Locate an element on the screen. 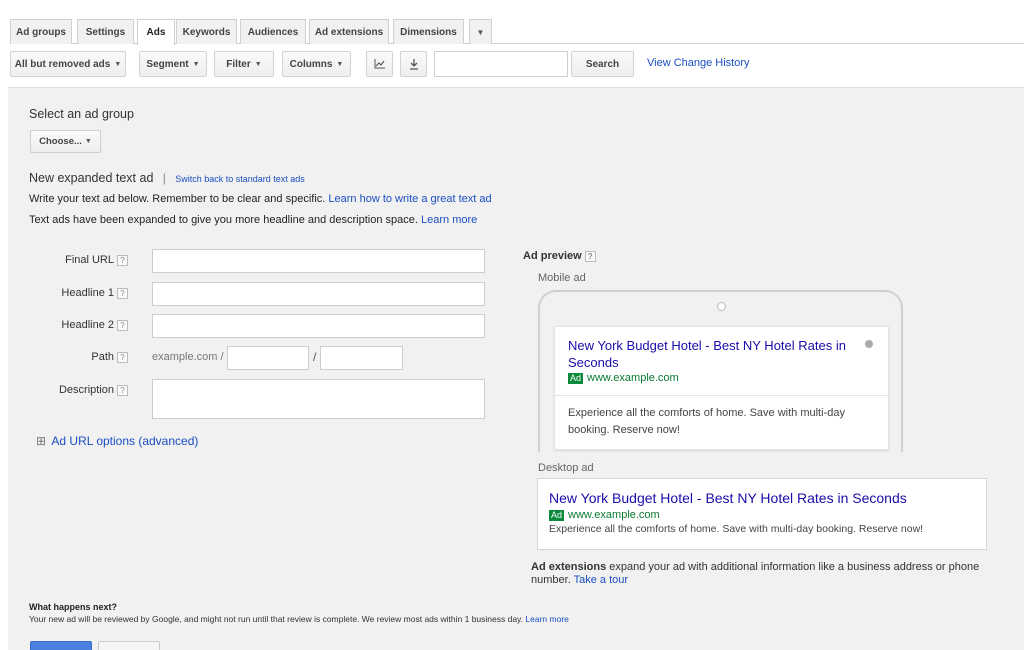 The height and width of the screenshot is (650, 1024). filter-label: Filter is located at coordinates (238, 64).